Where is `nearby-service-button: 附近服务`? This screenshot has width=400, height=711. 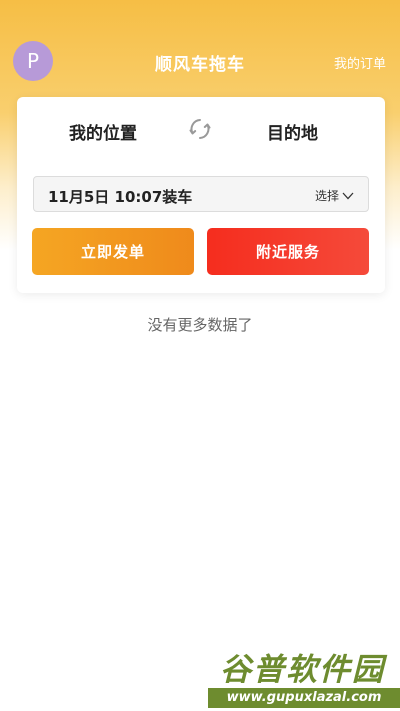
nearby-service-button: 附近服务 is located at coordinates (288, 251).